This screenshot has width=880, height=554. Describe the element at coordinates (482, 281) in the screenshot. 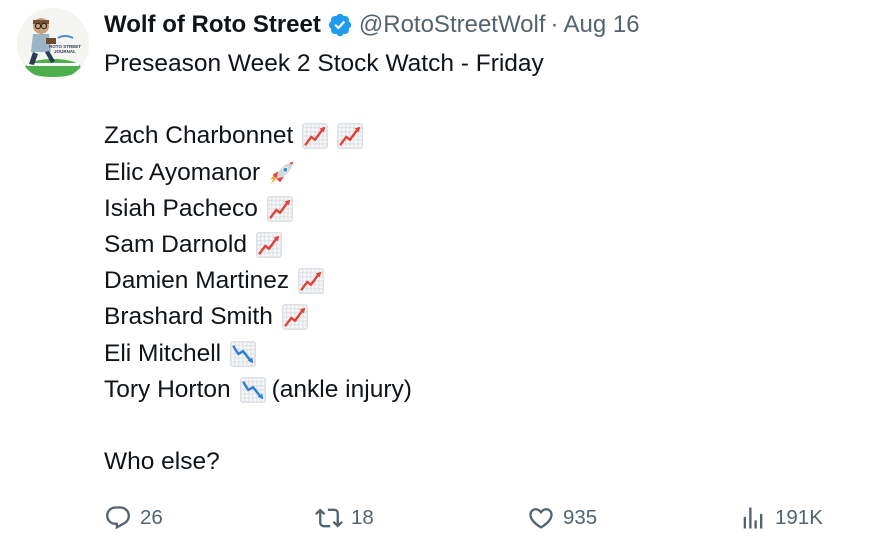

I see `player-line: Damien Martinez` at that location.